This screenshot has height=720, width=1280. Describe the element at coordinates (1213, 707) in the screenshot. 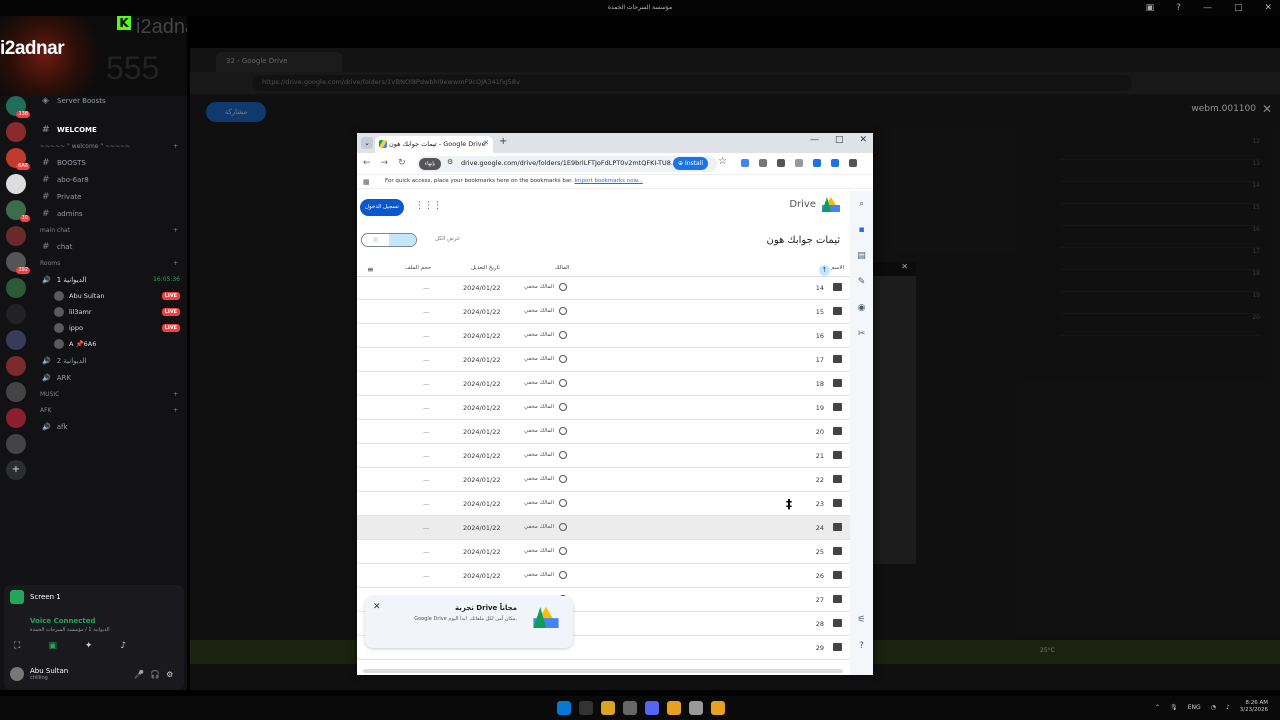

I see `wifi-icon: ◔` at that location.